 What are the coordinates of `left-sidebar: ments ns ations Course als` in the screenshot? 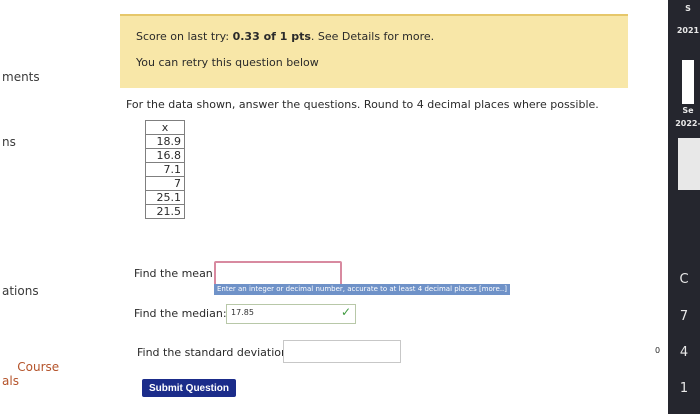 It's located at (29, 207).